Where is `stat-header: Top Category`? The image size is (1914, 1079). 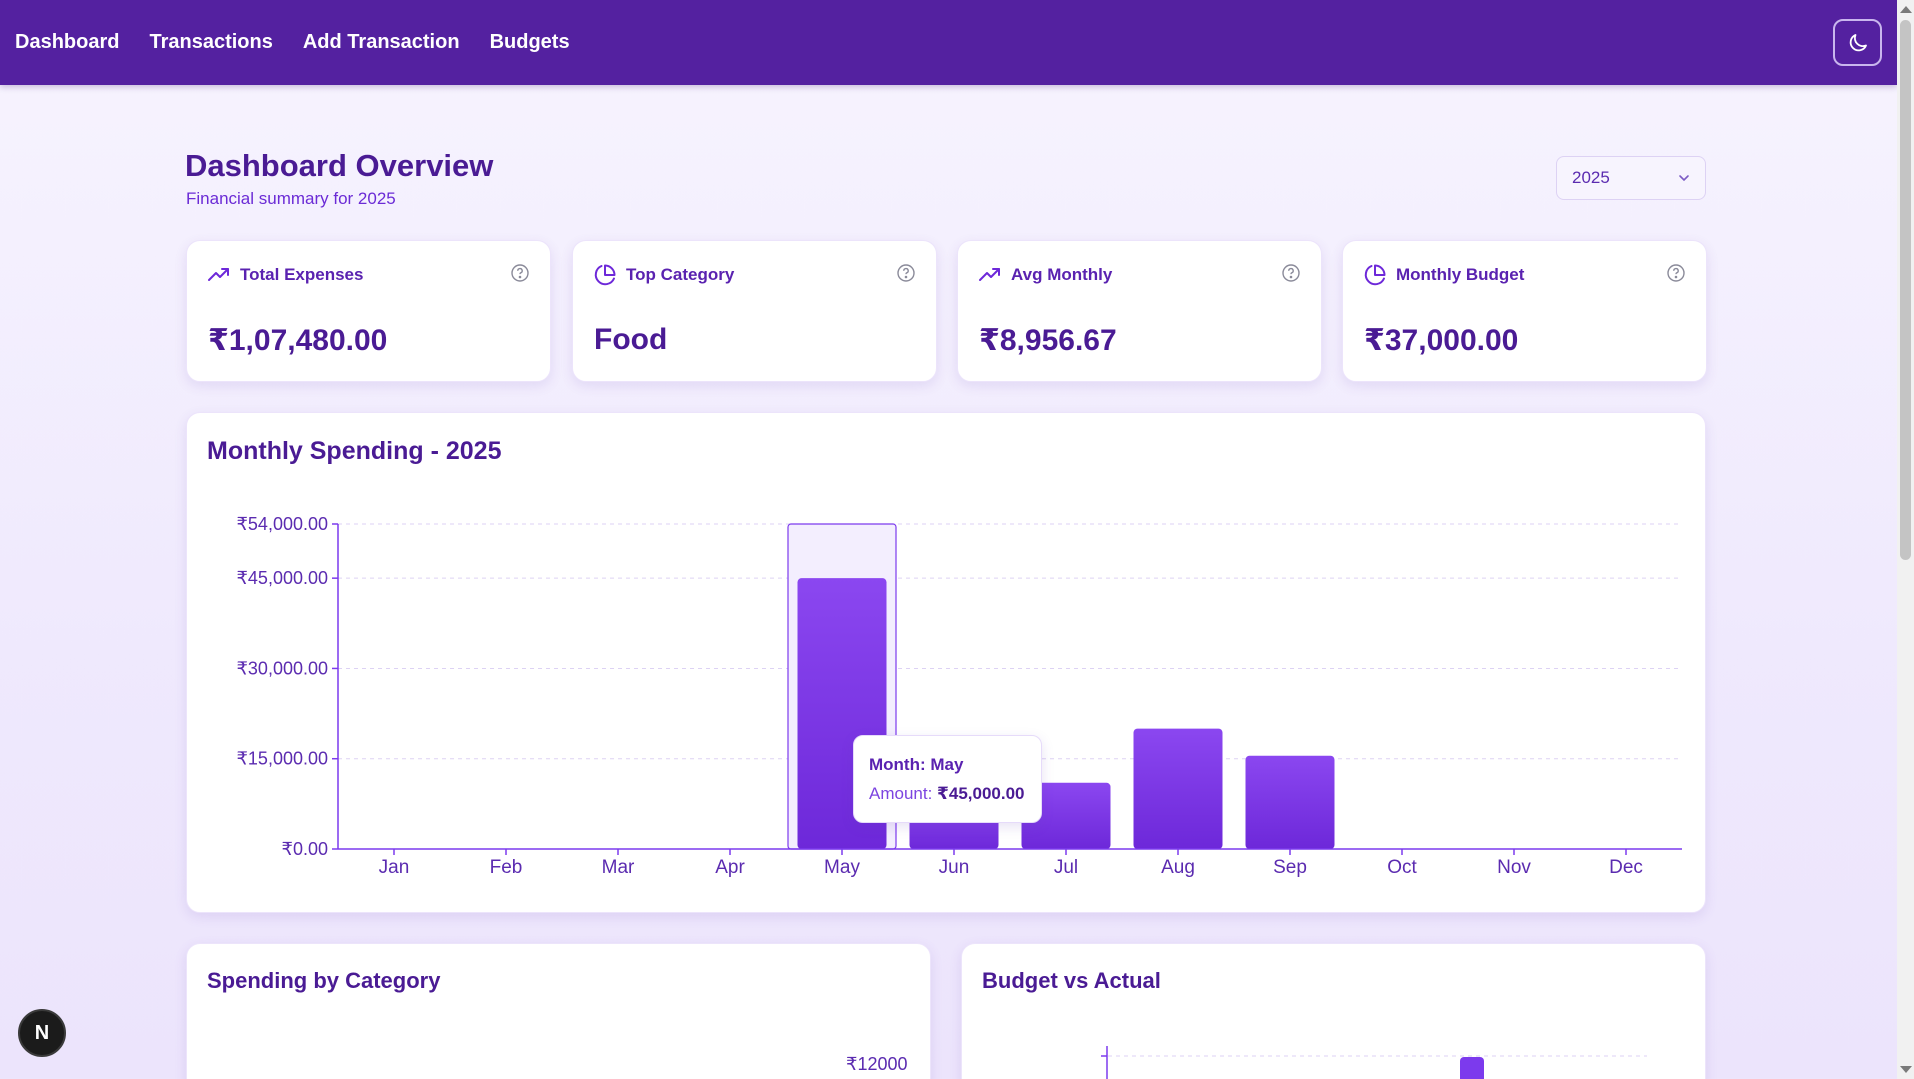
stat-header: Top Category is located at coordinates (663, 275).